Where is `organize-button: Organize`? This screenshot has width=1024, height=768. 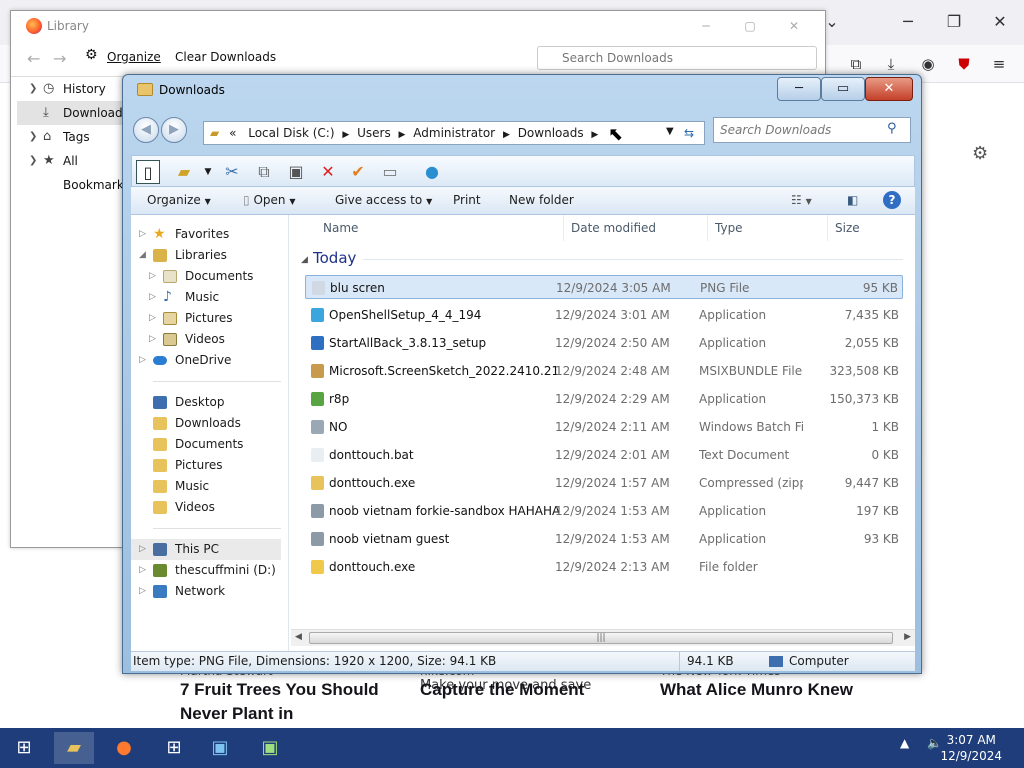
organize-button: Organize is located at coordinates (134, 57).